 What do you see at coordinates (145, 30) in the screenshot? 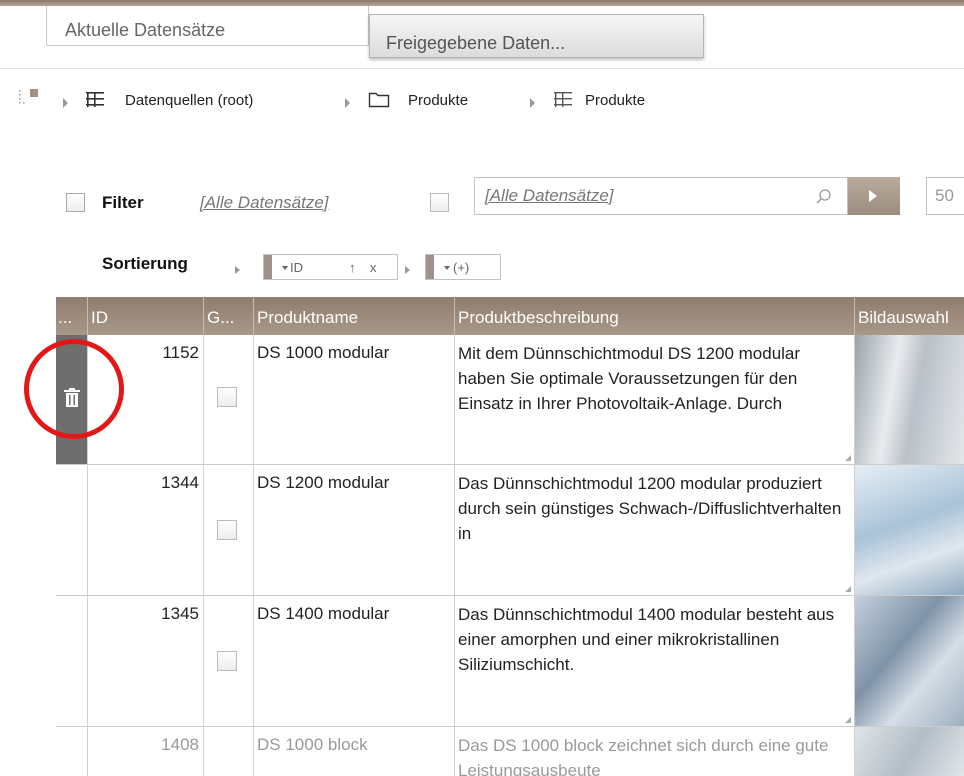
I see `tab-current-label: Aktuelle Datensätze` at bounding box center [145, 30].